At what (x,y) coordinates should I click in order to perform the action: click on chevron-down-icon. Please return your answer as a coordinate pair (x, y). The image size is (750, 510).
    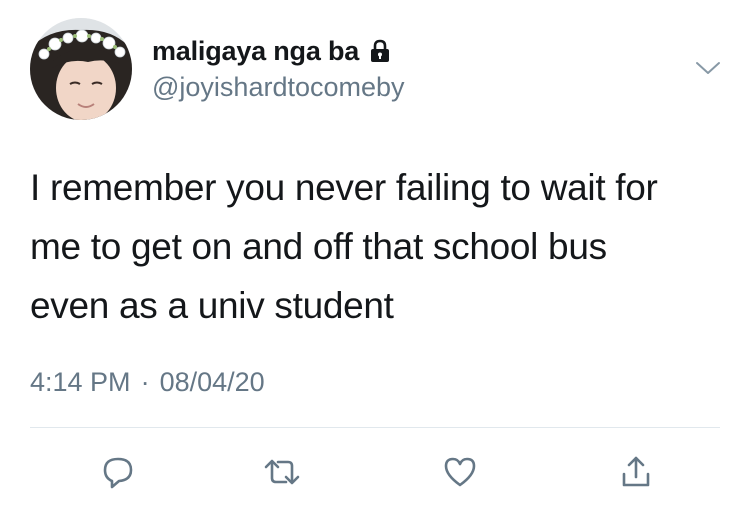
    Looking at the image, I should click on (708, 68).